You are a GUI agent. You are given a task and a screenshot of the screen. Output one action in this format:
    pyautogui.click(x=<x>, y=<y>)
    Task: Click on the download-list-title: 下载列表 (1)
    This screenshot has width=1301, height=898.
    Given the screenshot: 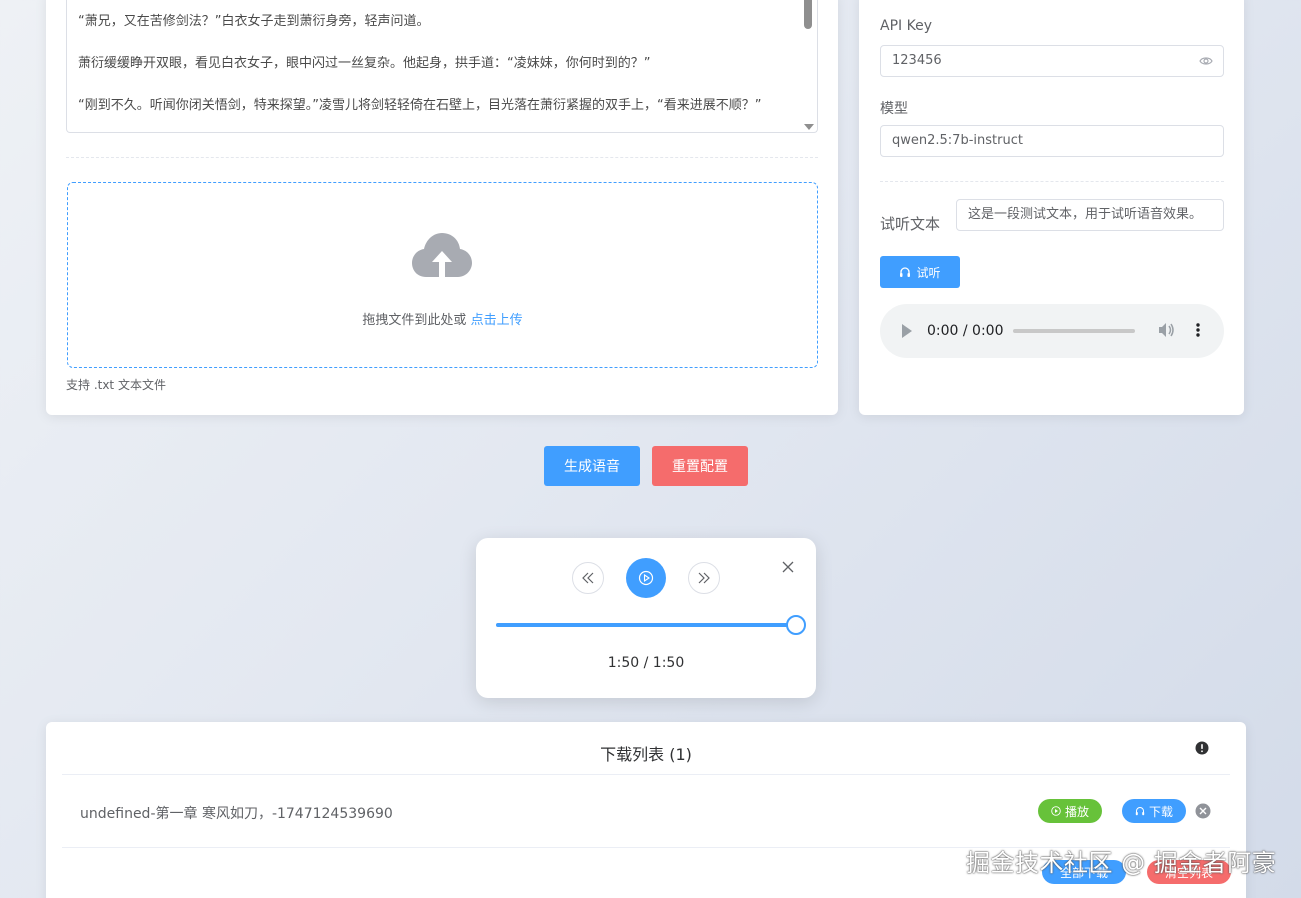 What is the action you would take?
    pyautogui.click(x=646, y=754)
    